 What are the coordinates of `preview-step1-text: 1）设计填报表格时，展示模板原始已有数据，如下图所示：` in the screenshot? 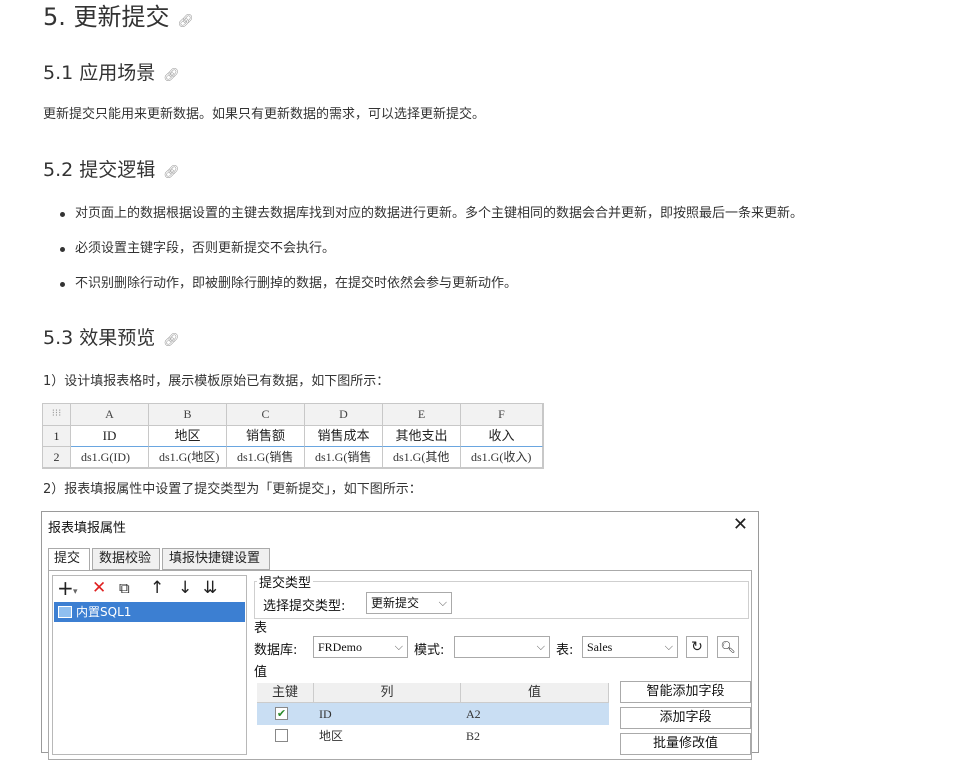 It's located at (216, 381).